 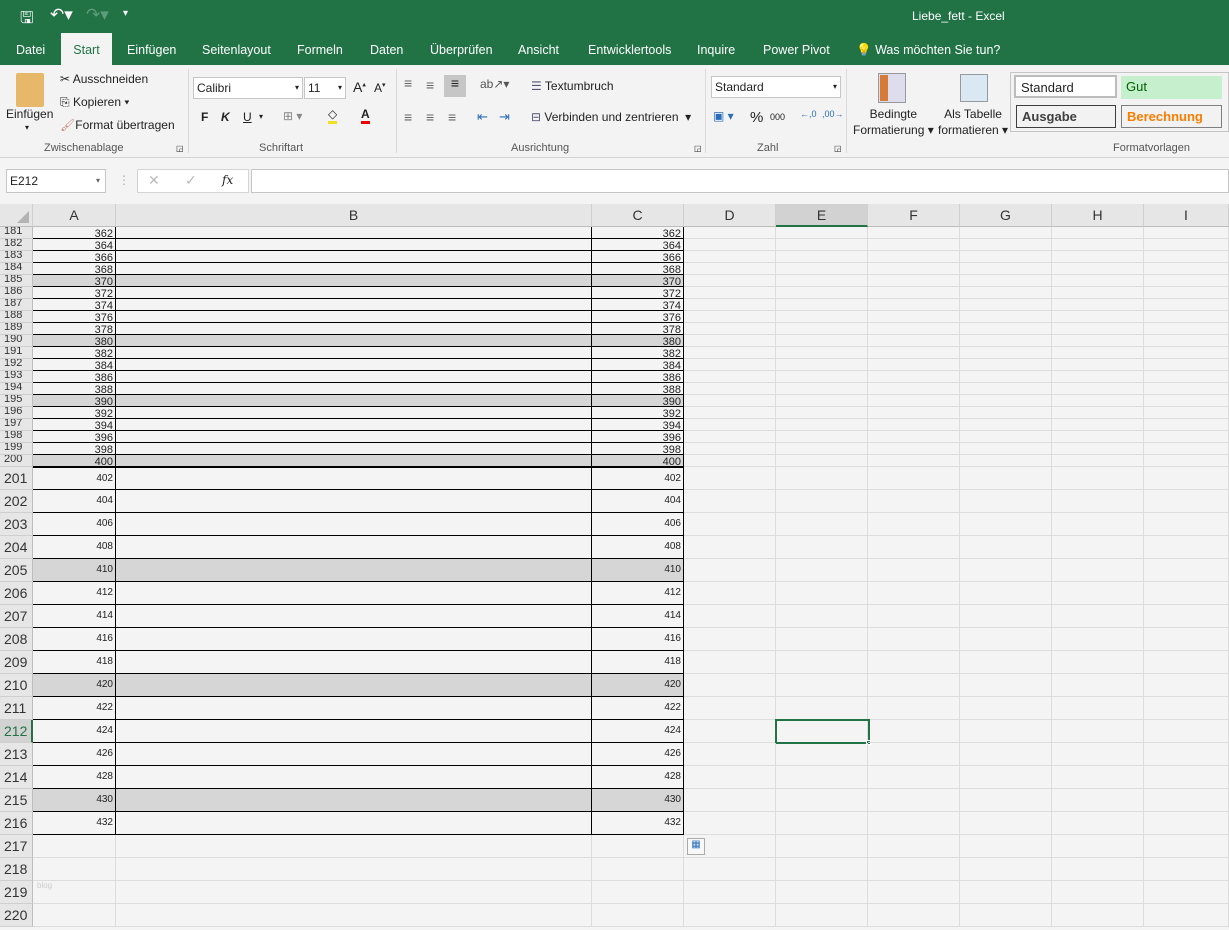 What do you see at coordinates (638, 425) in the screenshot?
I see `cell-c197: 394` at bounding box center [638, 425].